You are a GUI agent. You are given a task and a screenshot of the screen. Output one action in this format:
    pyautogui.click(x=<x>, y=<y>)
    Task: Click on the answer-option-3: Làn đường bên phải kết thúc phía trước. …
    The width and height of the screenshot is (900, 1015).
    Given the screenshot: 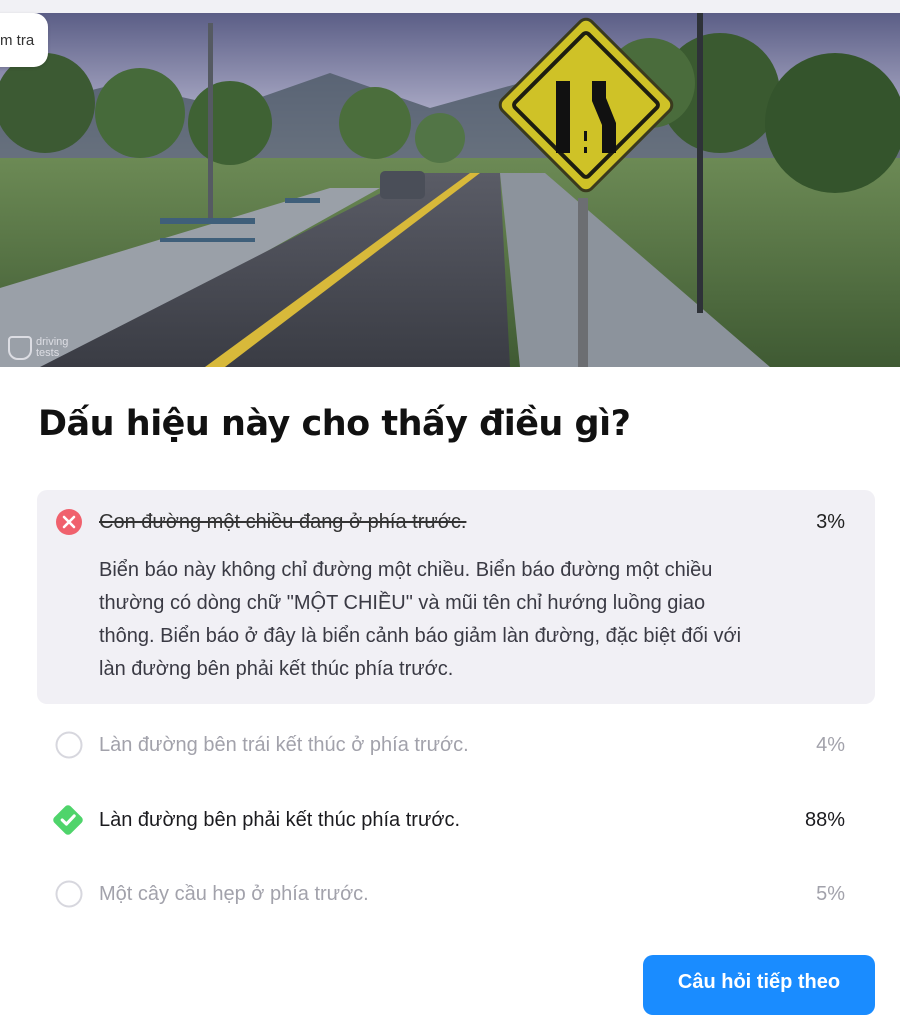 What is the action you would take?
    pyautogui.click(x=456, y=820)
    